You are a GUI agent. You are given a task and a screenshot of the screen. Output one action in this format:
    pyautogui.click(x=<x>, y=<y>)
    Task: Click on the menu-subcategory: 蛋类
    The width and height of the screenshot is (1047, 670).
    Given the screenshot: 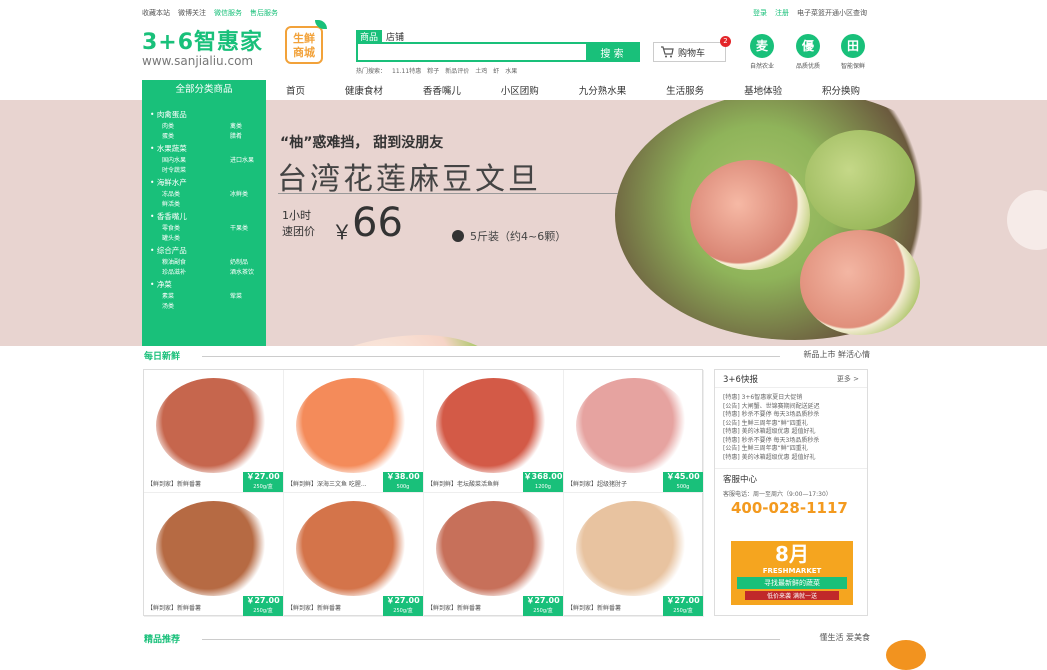 What is the action you would take?
    pyautogui.click(x=196, y=135)
    